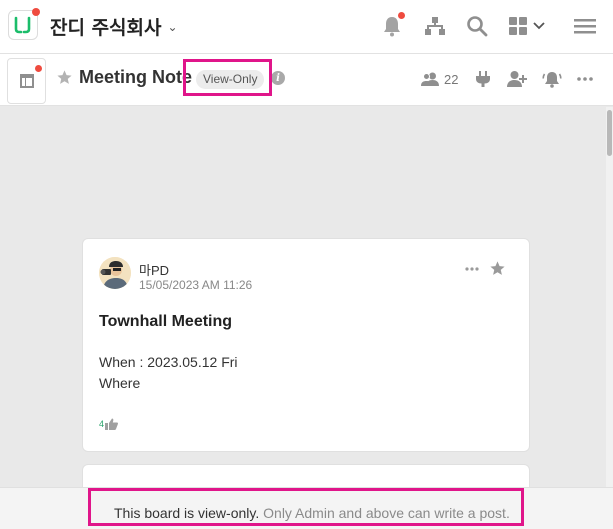  I want to click on chevron-down-icon: ⌄, so click(172, 26).